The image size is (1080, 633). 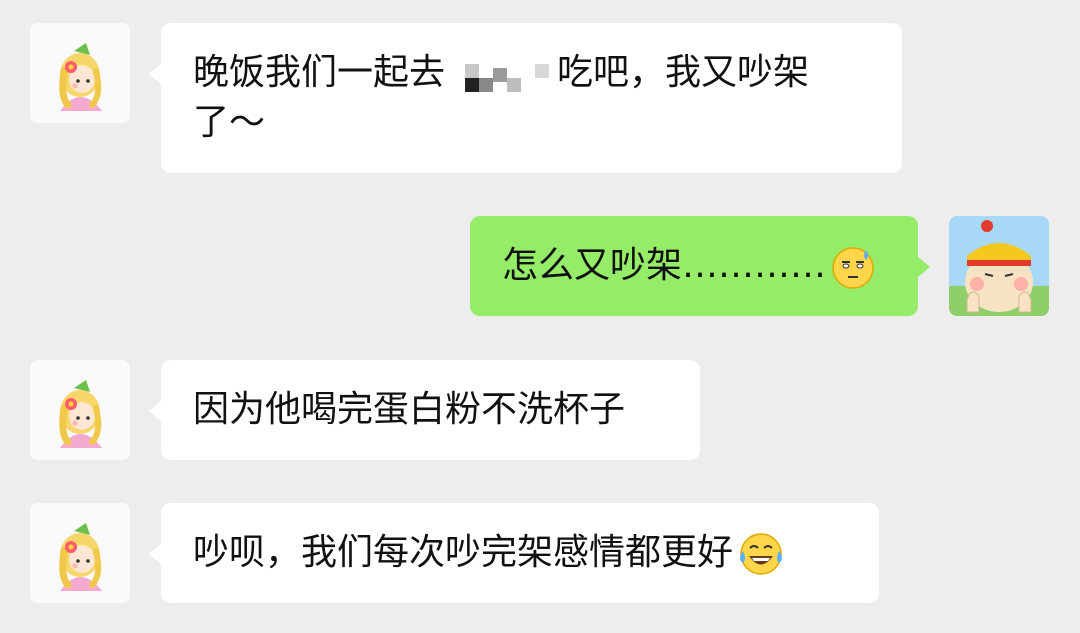 I want to click on redacted-mosaic, so click(x=501, y=74).